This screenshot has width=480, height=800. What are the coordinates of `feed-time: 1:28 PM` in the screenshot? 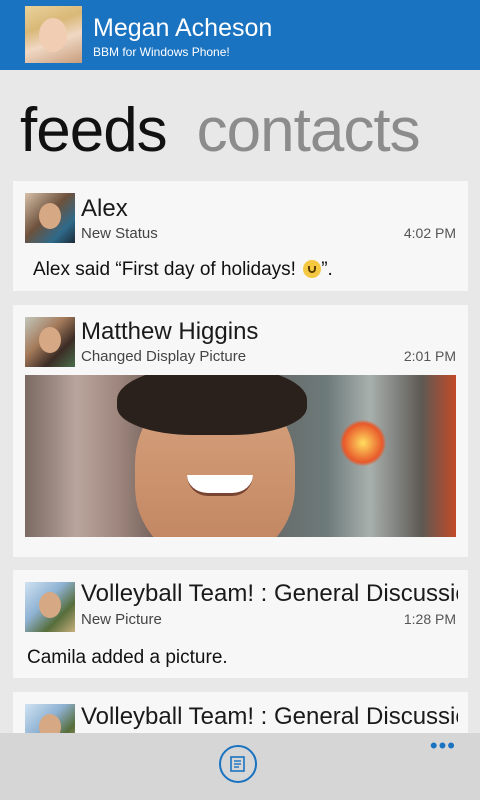 It's located at (429, 619).